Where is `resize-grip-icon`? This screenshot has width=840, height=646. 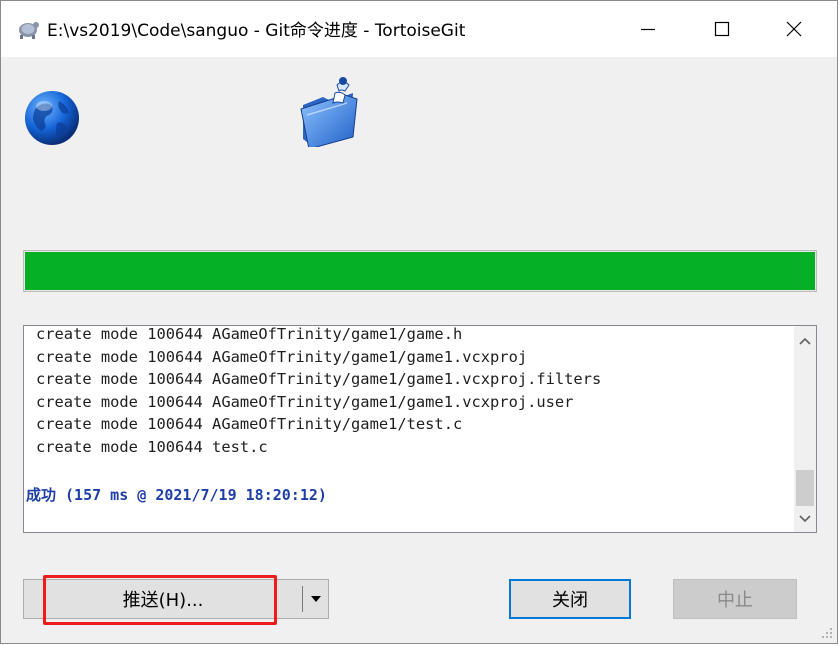 resize-grip-icon is located at coordinates (827, 633).